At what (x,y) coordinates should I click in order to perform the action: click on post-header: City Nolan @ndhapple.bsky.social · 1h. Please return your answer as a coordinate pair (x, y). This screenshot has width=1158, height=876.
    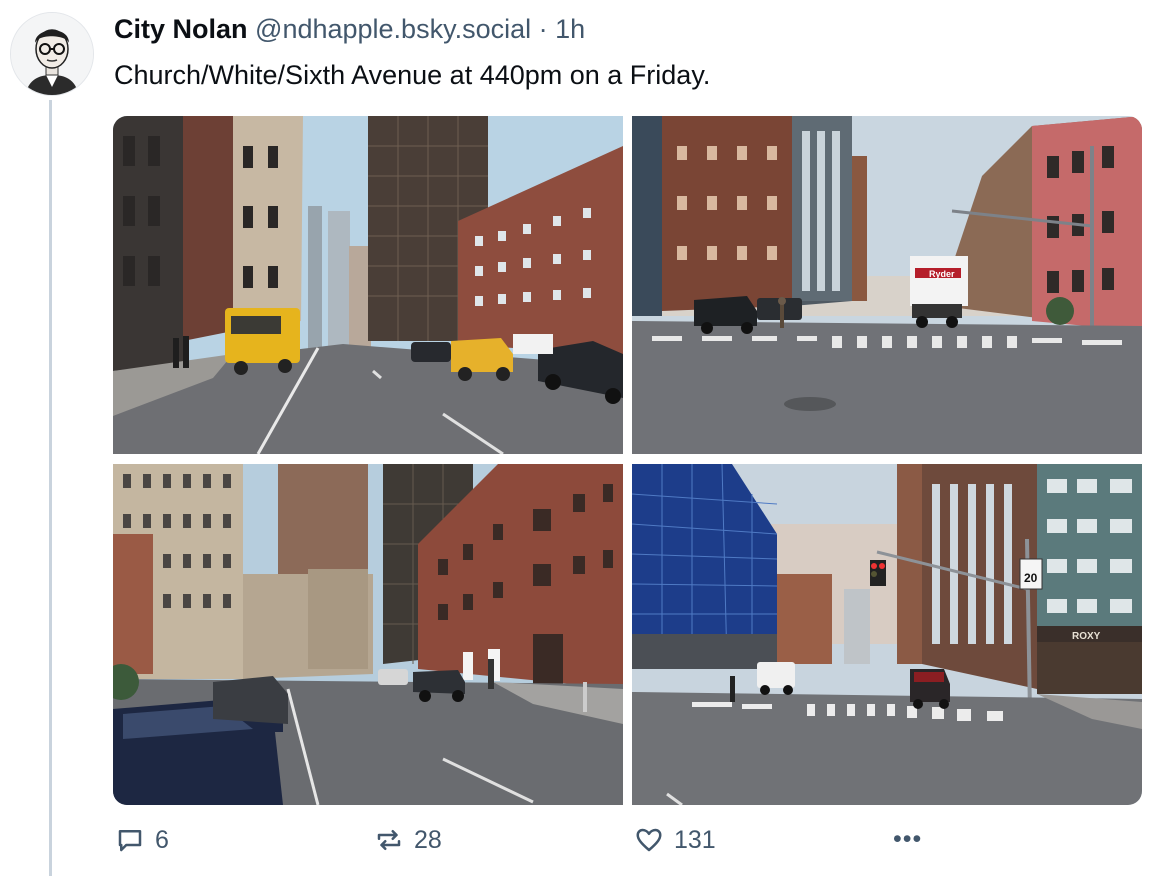
    Looking at the image, I should click on (349, 29).